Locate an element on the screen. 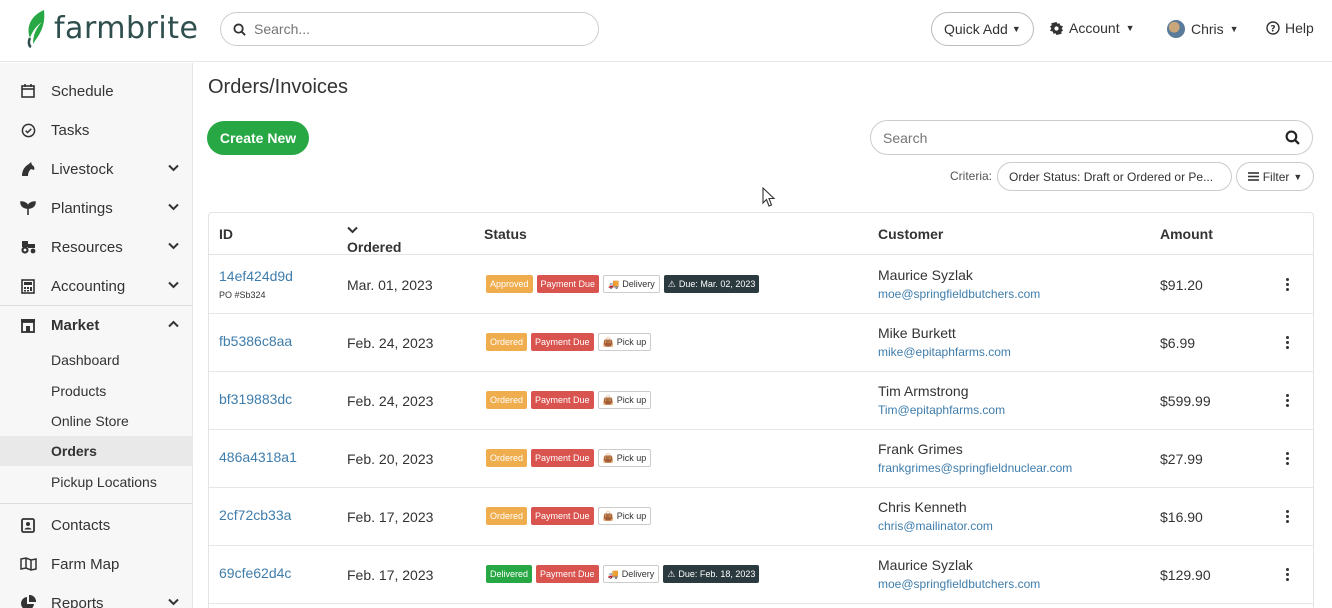 Image resolution: width=1332 pixels, height=608 pixels. avatar is located at coordinates (1176, 29).